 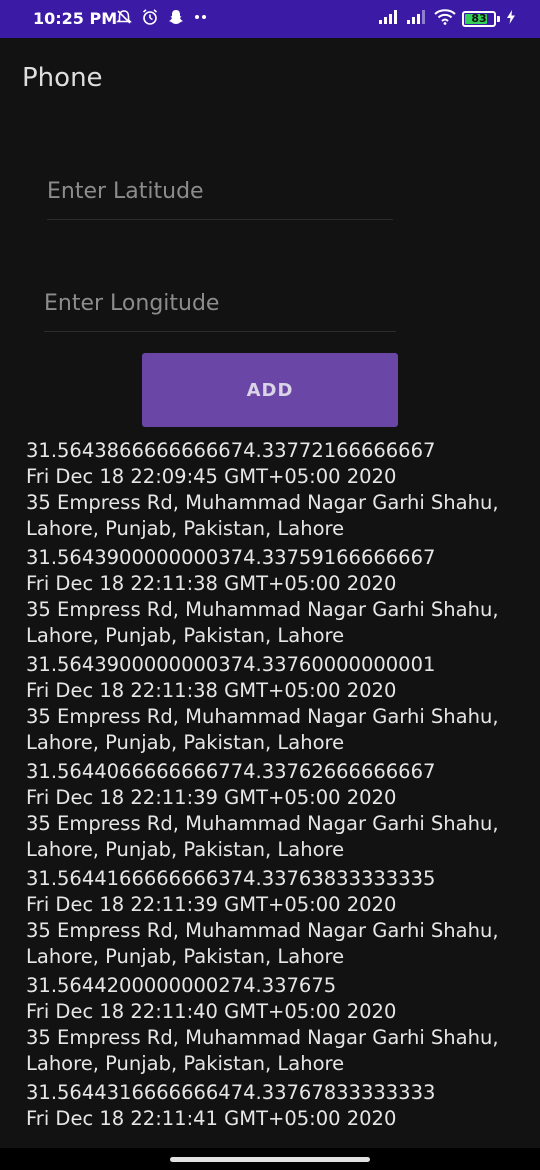 I want to click on longitude-input, so click(x=220, y=304).